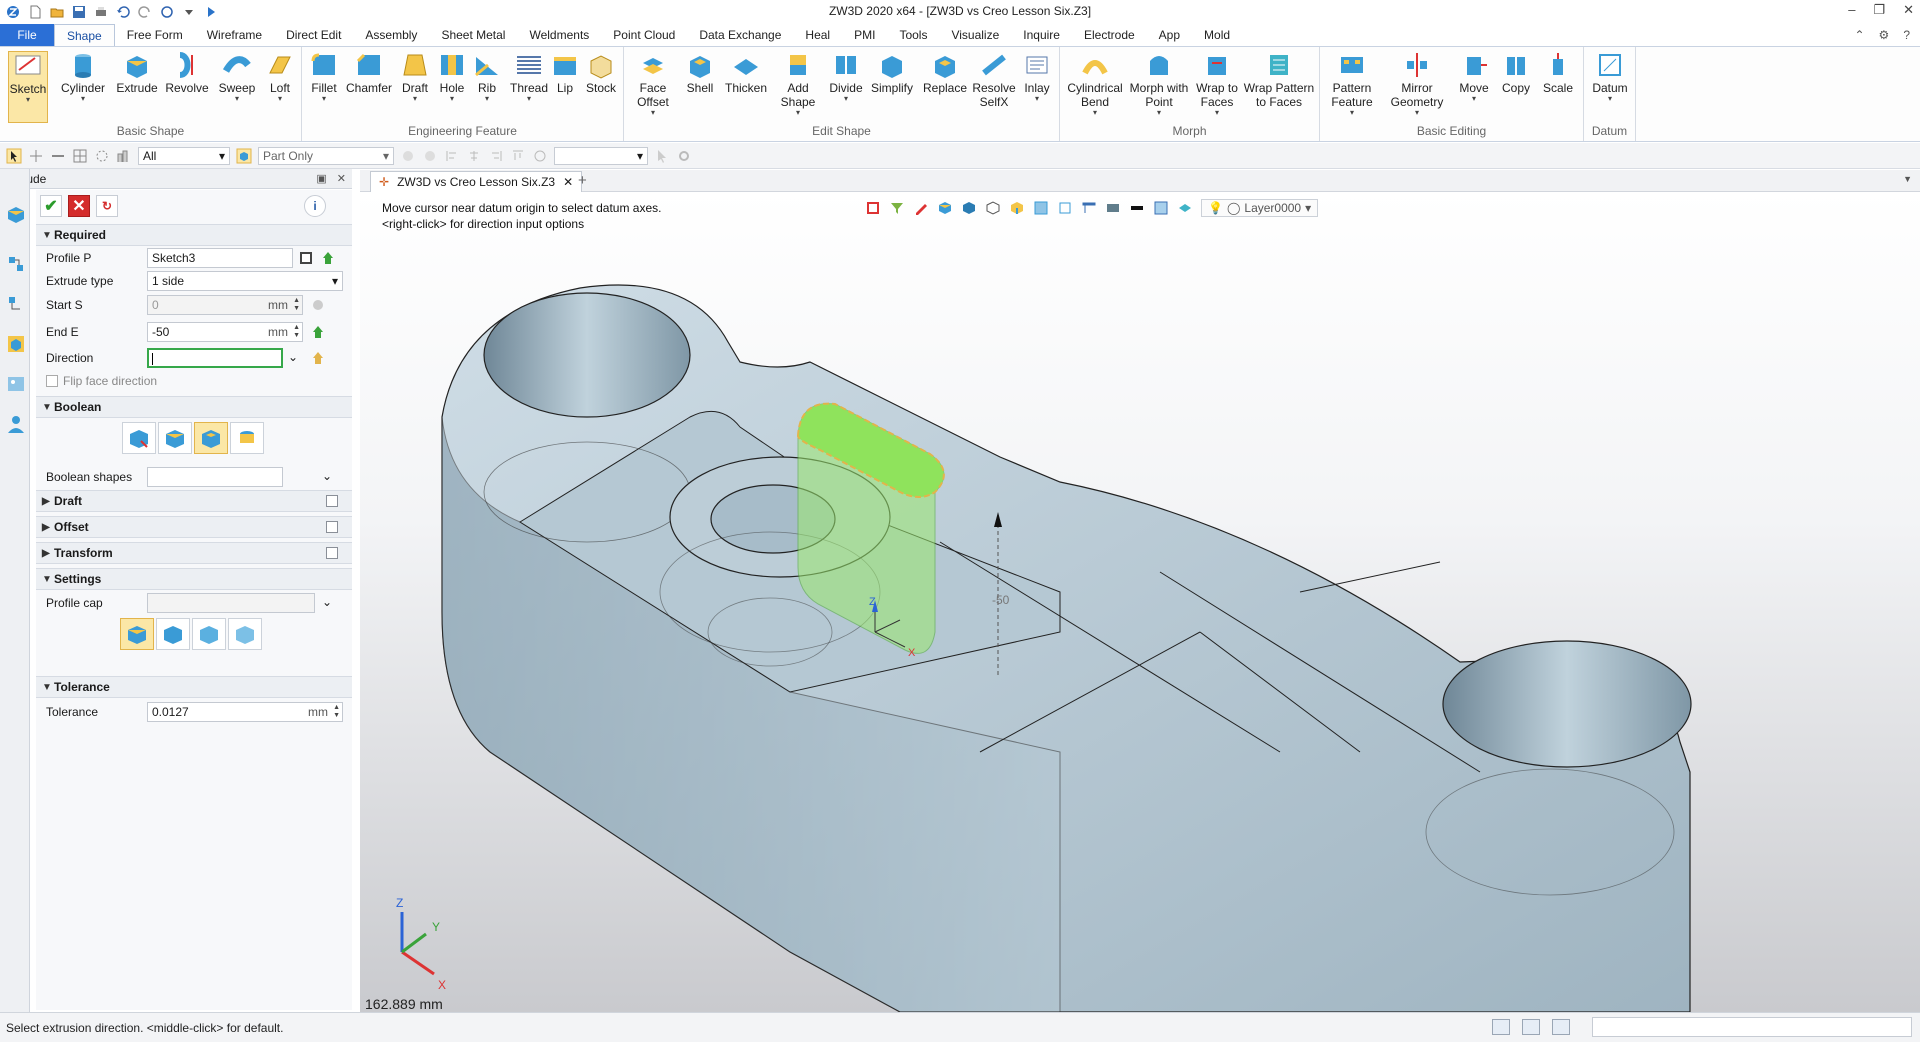 This screenshot has width=1920, height=1042. What do you see at coordinates (341, 178) in the screenshot?
I see `panel-close-icon: ✕` at bounding box center [341, 178].